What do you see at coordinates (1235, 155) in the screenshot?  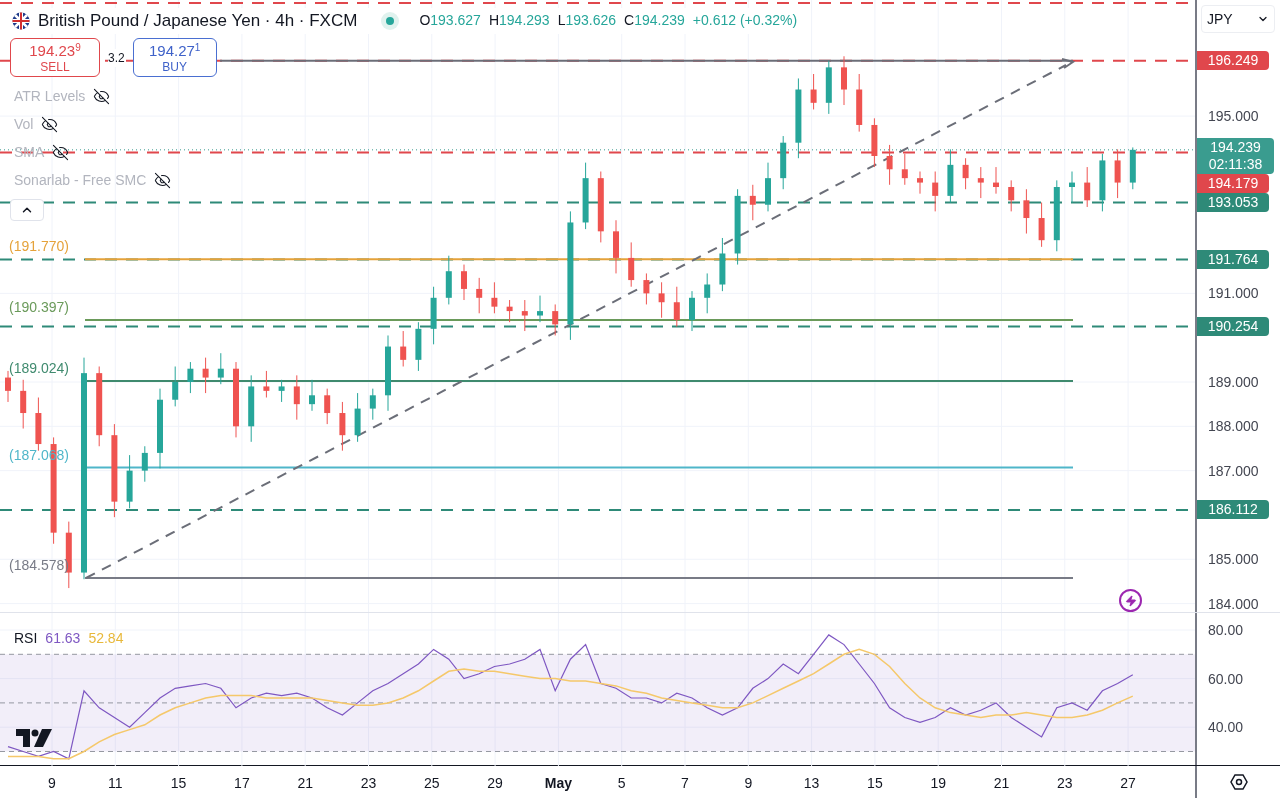 I see `price-tag: 194.239 02:11:38` at bounding box center [1235, 155].